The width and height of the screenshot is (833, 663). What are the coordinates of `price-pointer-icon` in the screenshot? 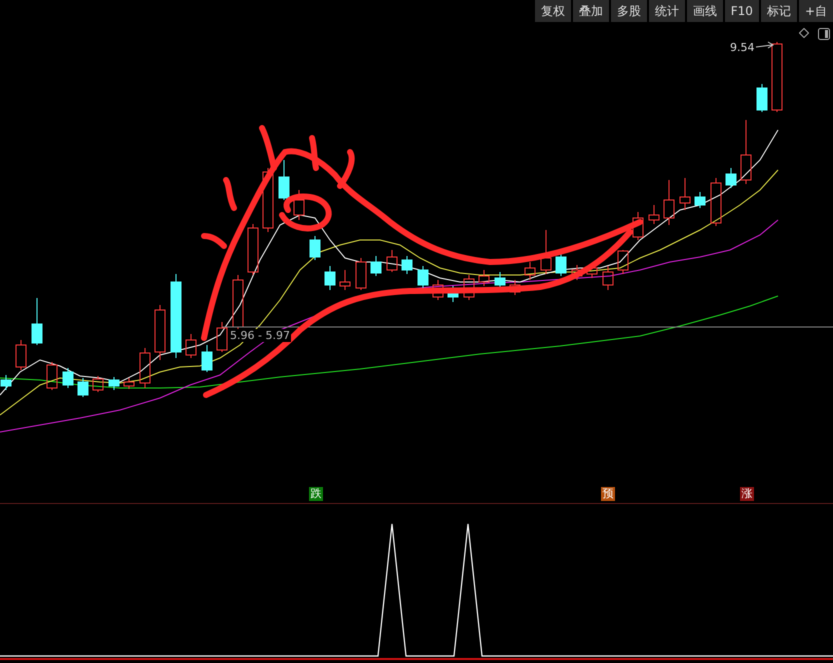 It's located at (765, 45).